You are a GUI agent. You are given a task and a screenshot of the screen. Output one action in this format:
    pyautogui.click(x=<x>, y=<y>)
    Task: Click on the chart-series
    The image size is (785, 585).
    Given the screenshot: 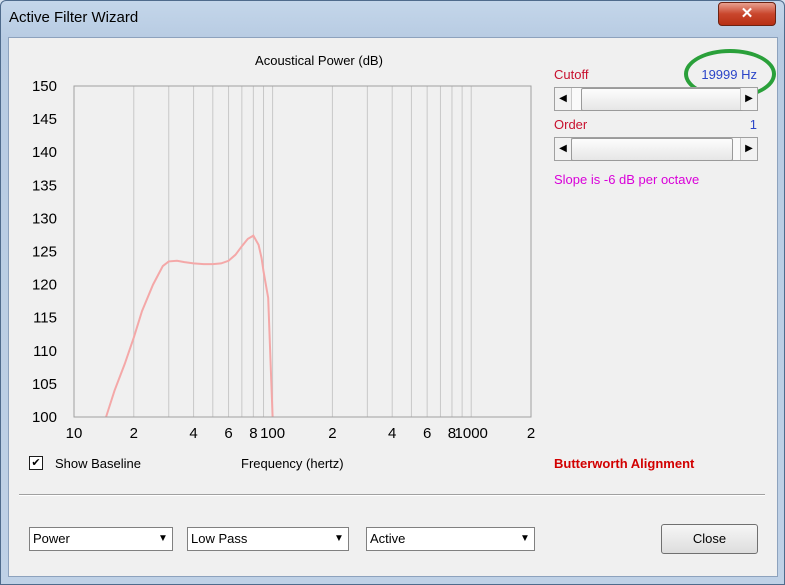 What is the action you would take?
    pyautogui.click(x=189, y=326)
    